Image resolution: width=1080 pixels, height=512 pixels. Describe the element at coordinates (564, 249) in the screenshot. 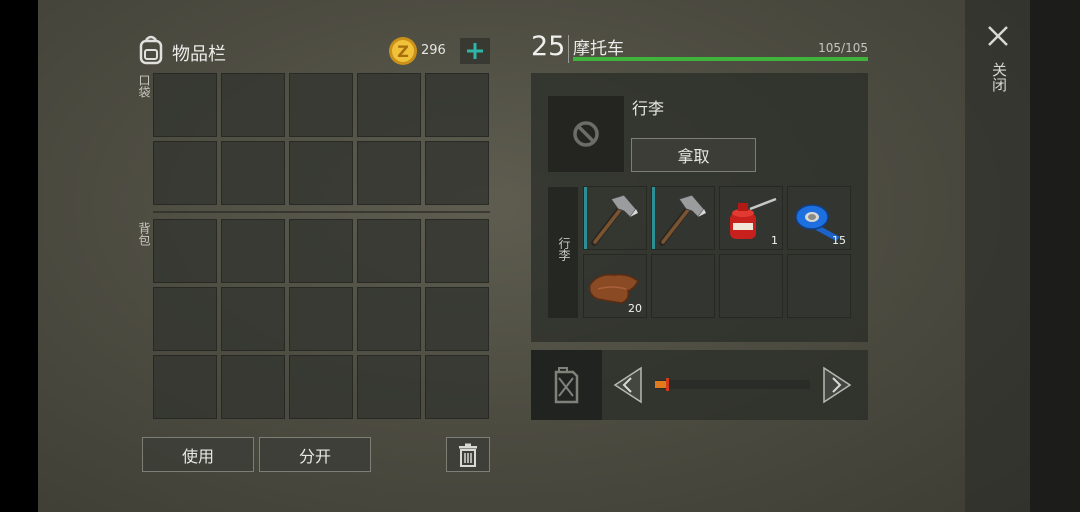

I see `storage-label: 行李` at that location.